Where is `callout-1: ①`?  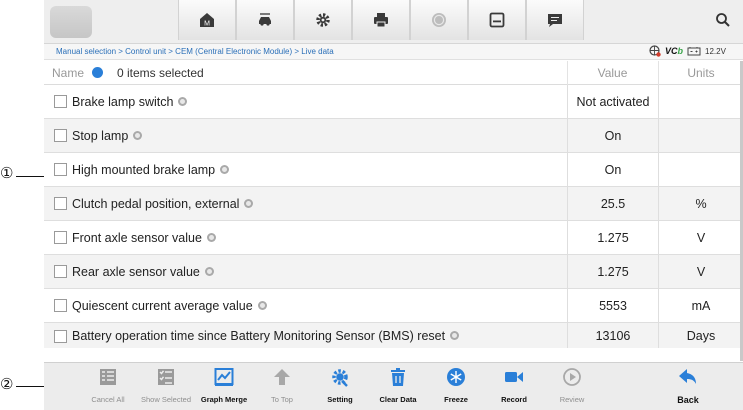
callout-1: ① is located at coordinates (7, 173).